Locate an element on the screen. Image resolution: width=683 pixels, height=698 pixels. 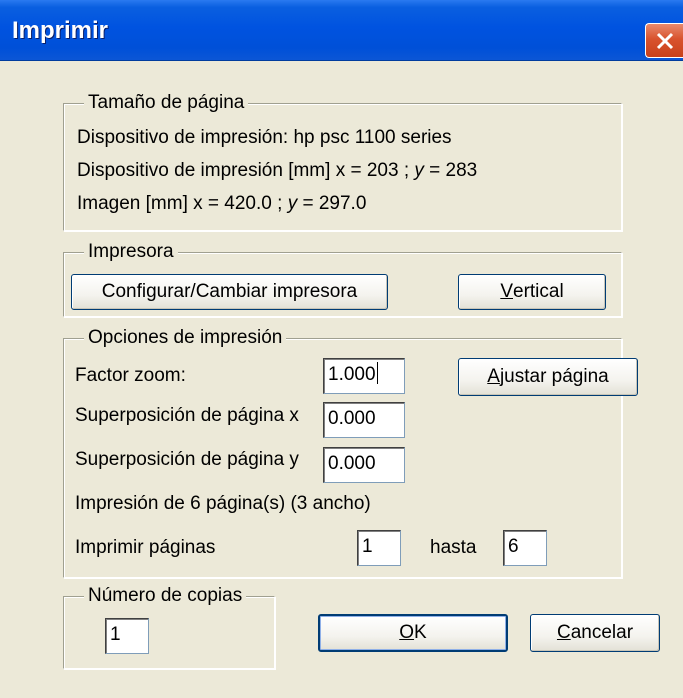
copies-legend: Número de copias is located at coordinates (165, 596).